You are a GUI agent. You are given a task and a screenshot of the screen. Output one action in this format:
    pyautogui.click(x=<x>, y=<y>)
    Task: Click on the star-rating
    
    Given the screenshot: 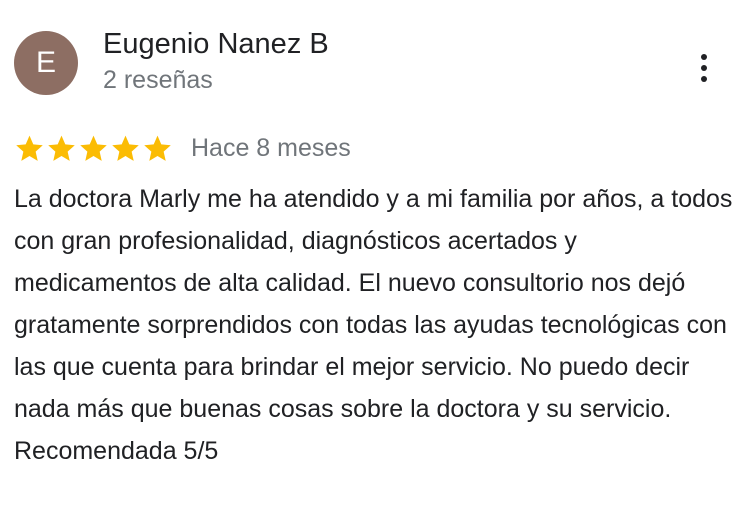 What is the action you would take?
    pyautogui.click(x=93, y=148)
    